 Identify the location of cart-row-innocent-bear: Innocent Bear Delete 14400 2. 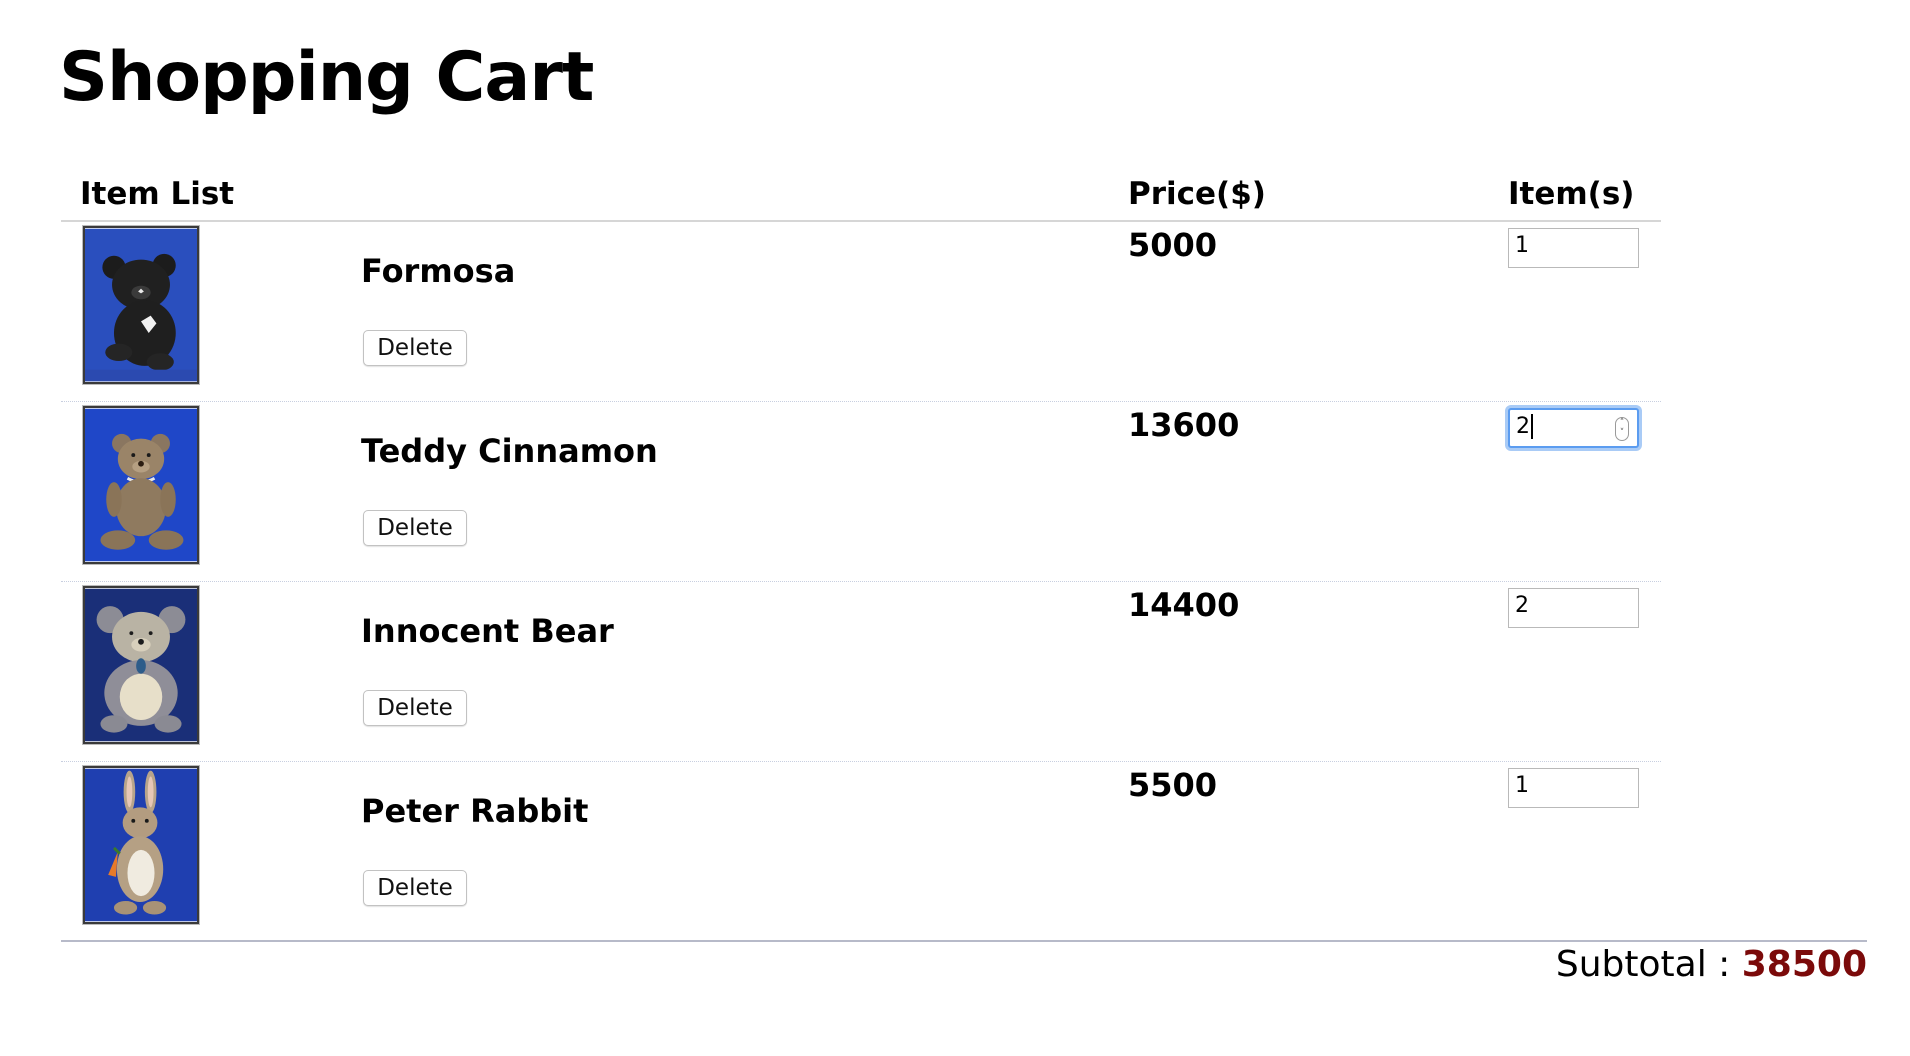
(861, 672).